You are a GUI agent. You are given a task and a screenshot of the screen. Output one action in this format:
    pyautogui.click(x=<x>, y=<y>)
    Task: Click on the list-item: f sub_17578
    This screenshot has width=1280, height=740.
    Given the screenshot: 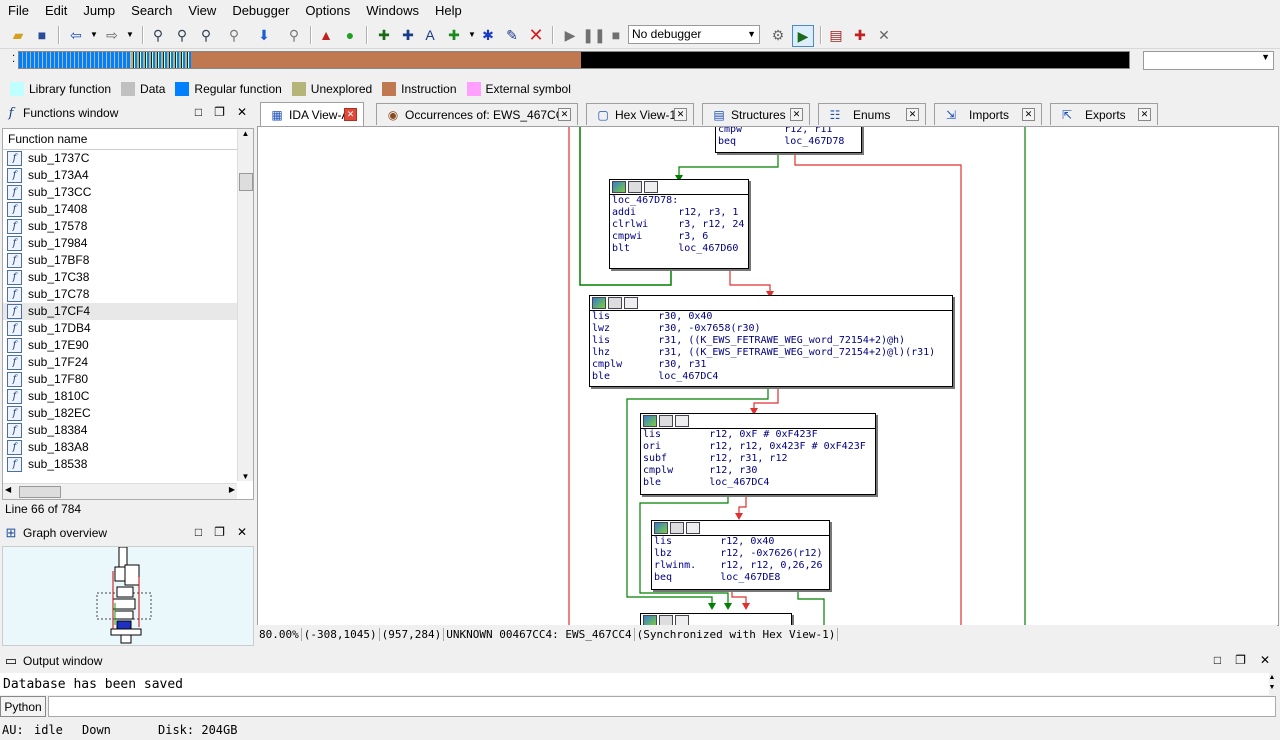 What is the action you would take?
    pyautogui.click(x=128, y=226)
    